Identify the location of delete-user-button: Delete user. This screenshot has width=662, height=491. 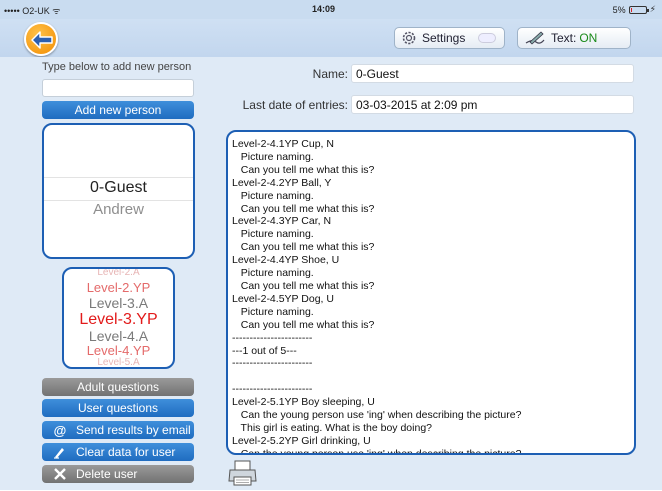
(118, 474).